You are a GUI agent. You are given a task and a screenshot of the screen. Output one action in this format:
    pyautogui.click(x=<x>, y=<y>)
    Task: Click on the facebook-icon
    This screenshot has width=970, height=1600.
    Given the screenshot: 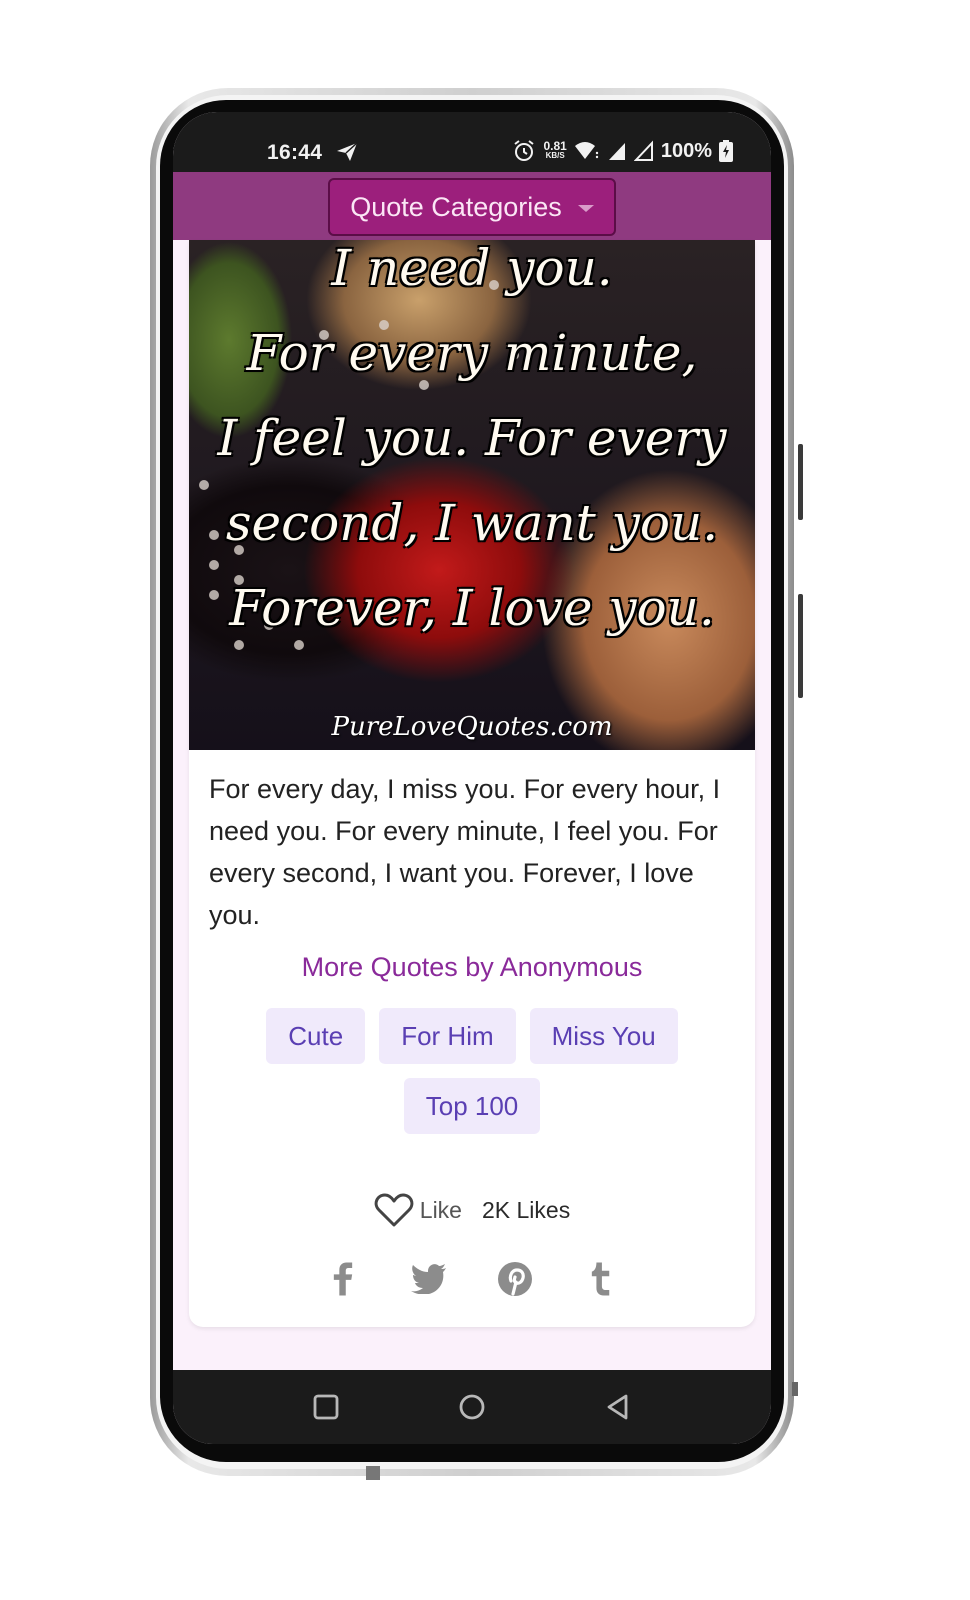 What is the action you would take?
    pyautogui.click(x=343, y=1279)
    